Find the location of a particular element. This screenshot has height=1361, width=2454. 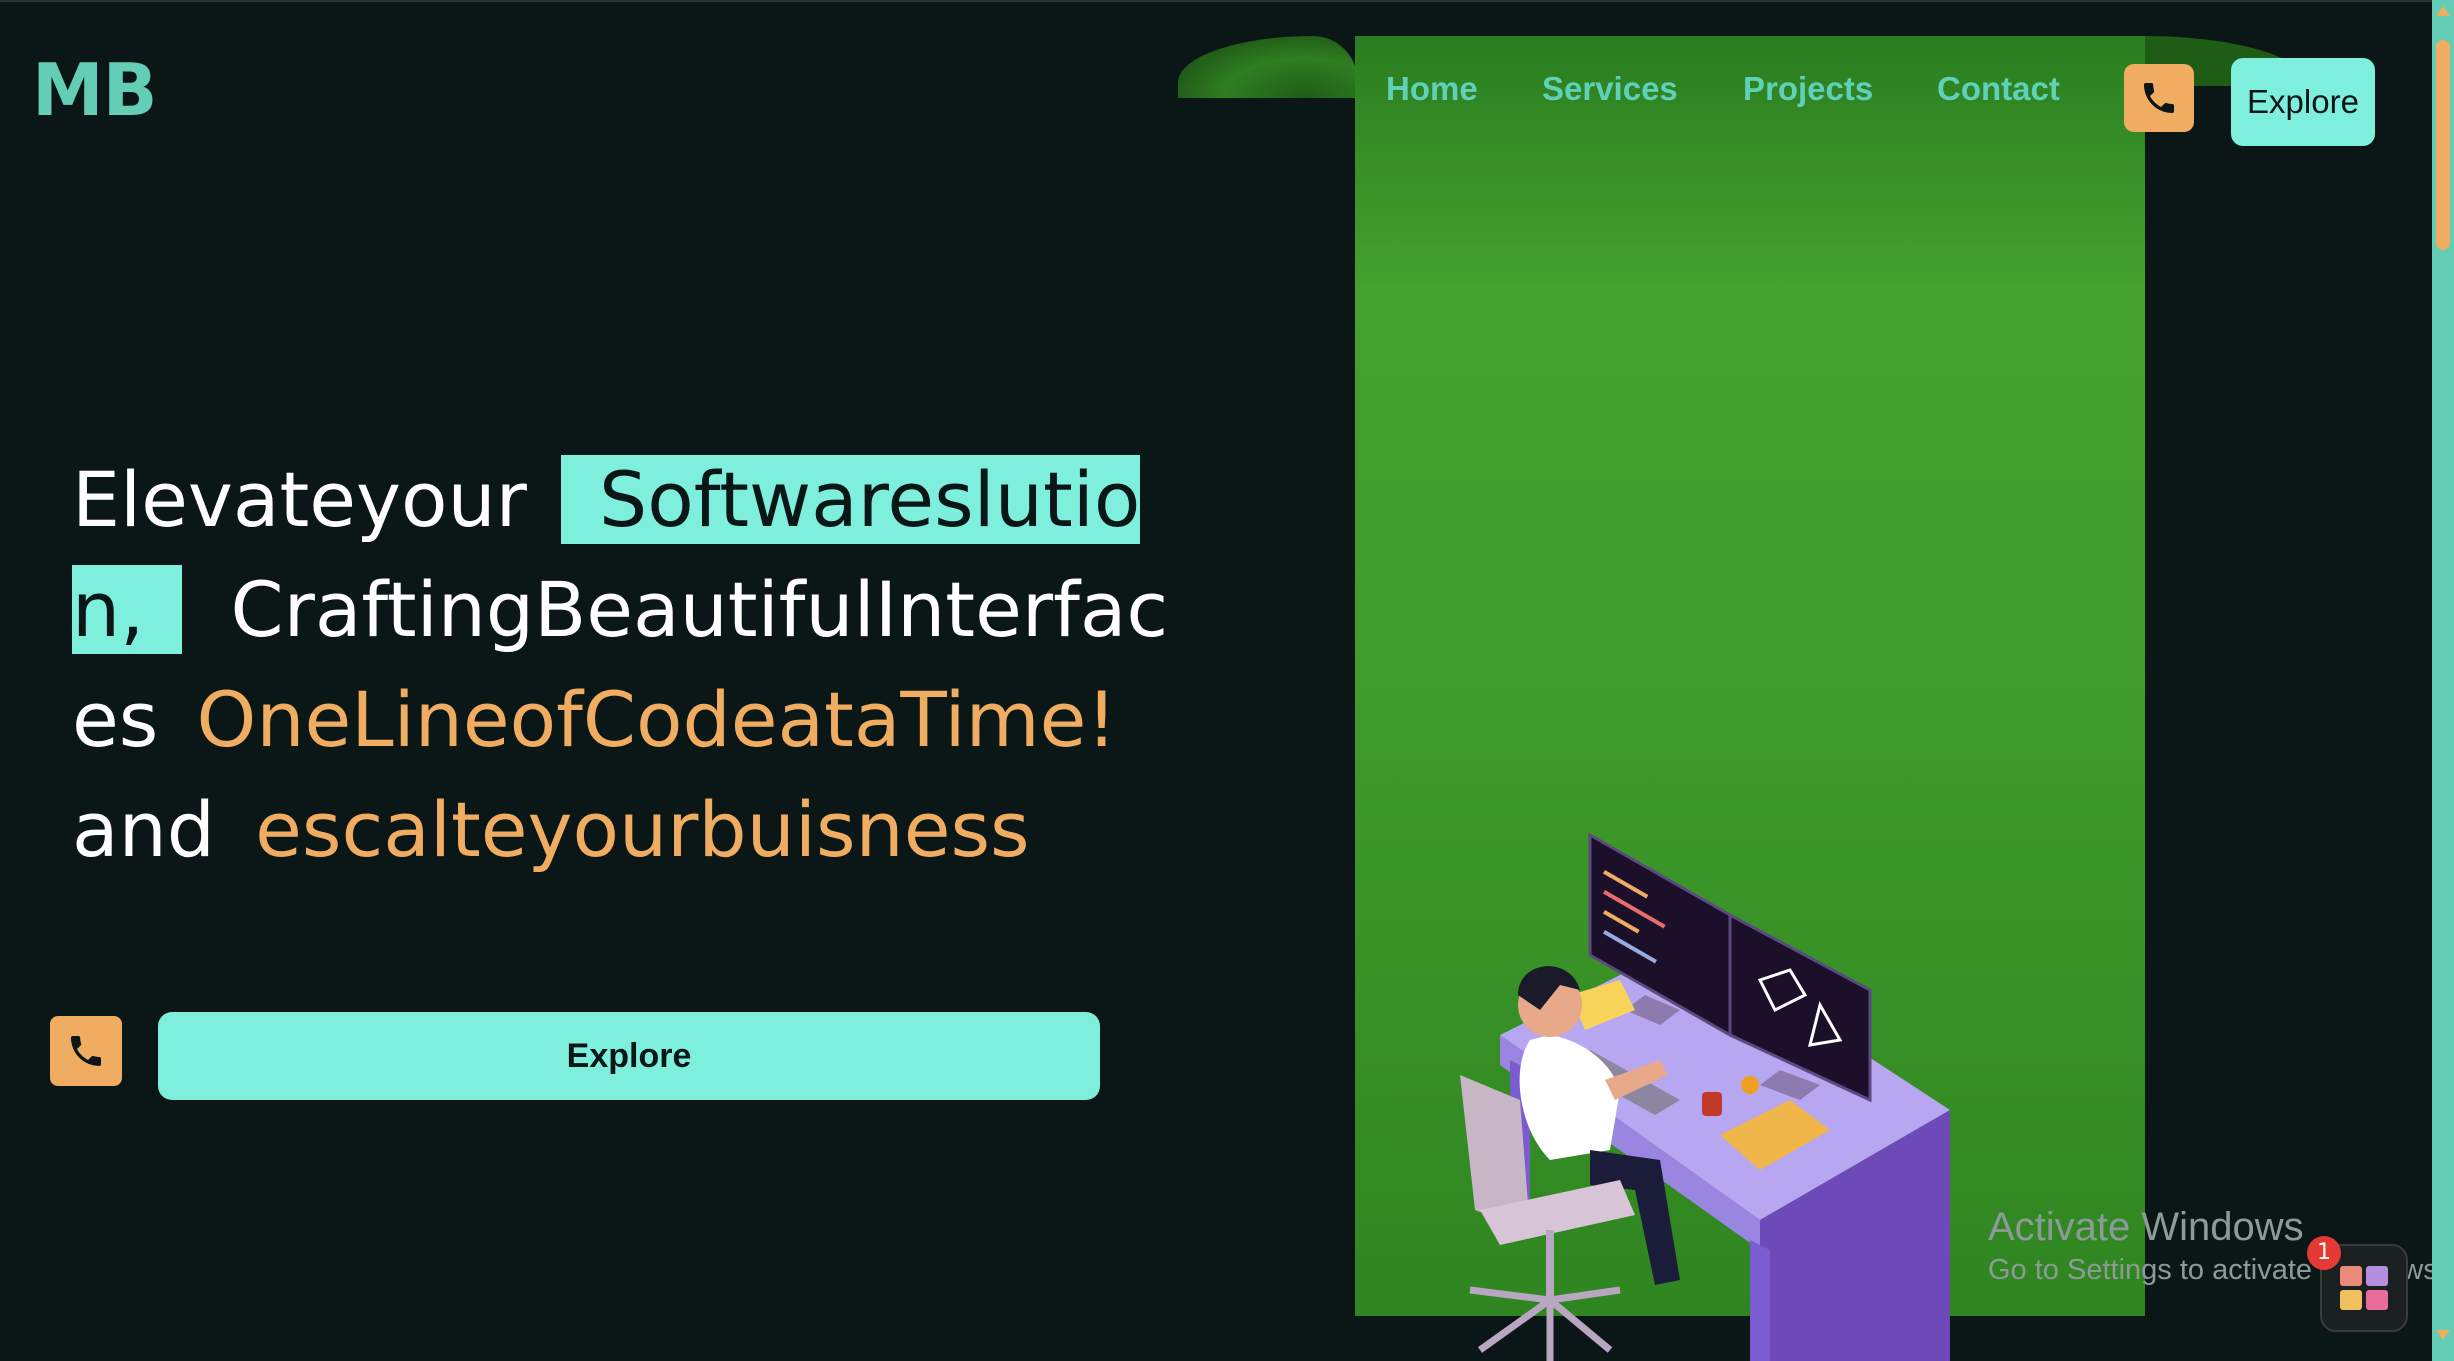

headline-text: CraftingBeautifulInterfac is located at coordinates (699, 609).